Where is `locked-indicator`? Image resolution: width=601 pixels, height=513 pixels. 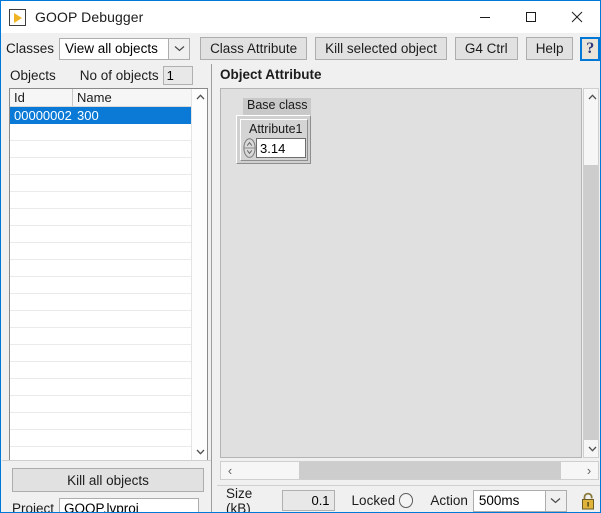 locked-indicator is located at coordinates (406, 500).